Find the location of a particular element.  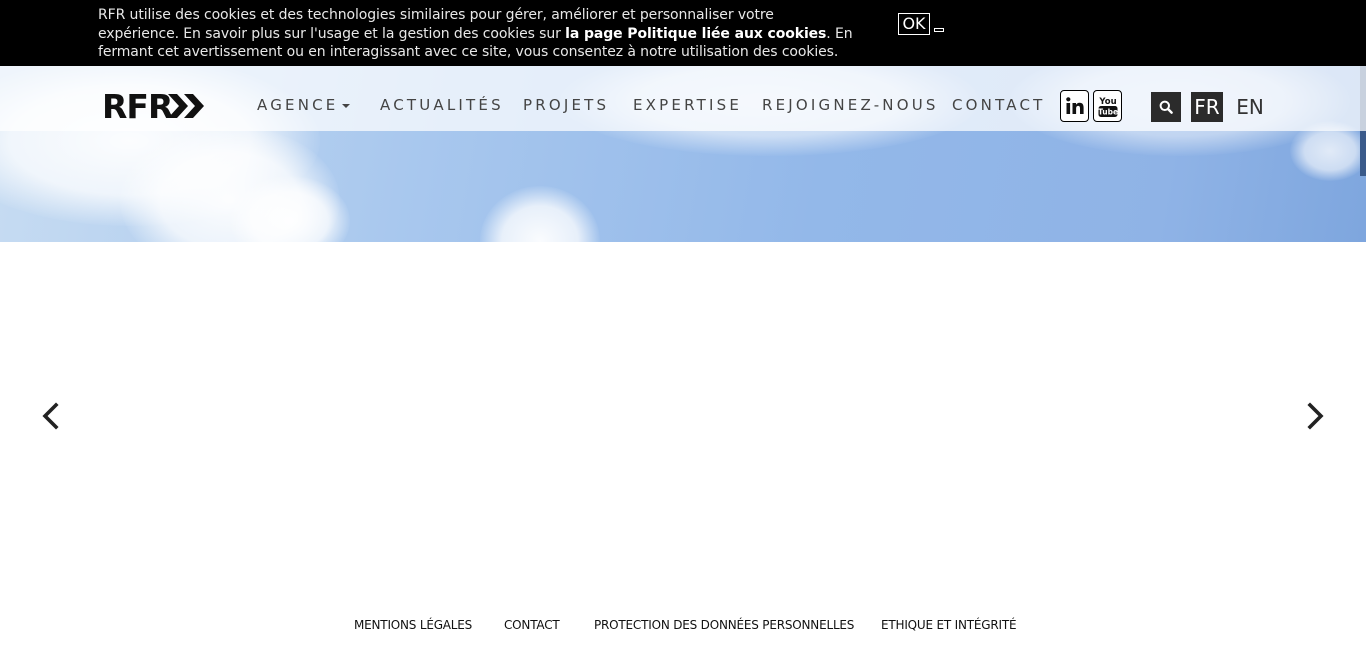

svg-text: Tube is located at coordinates (1107, 112).